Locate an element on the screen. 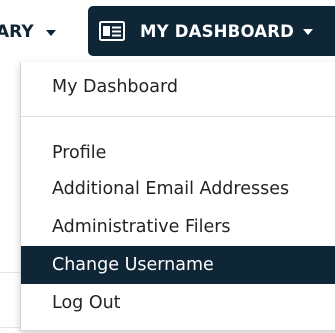 The image size is (335, 333). menu-item-log-out: Log Out is located at coordinates (178, 303).